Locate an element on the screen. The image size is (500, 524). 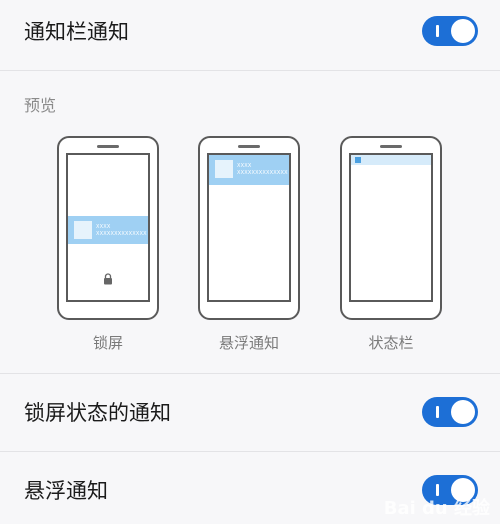
watermark: Bai du 经验 is located at coordinates (436, 508).